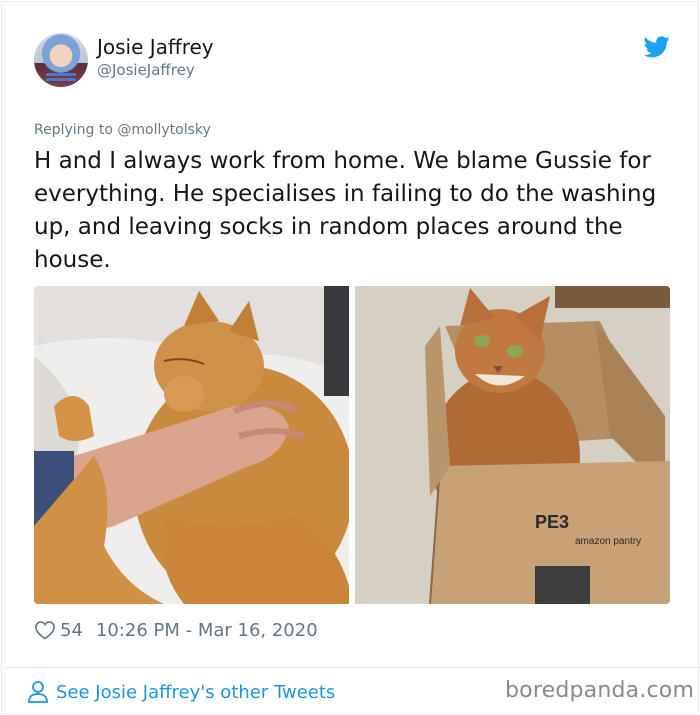  Describe the element at coordinates (45, 630) in the screenshot. I see `heart-icon` at that location.